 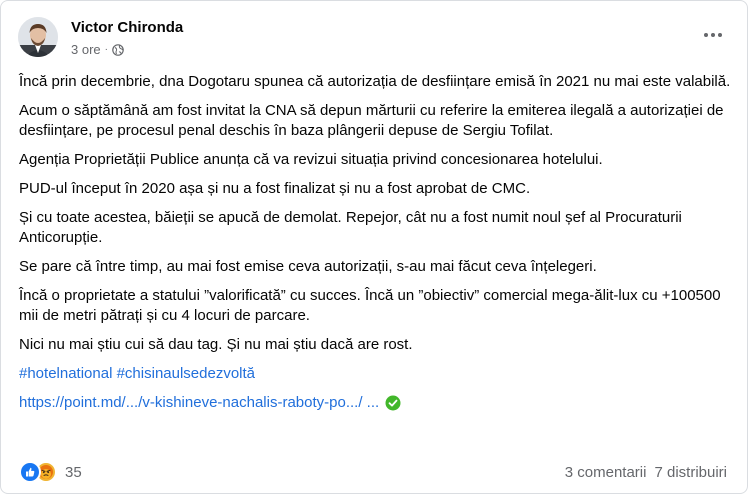 I want to click on timestamp: 3 ore, so click(x=86, y=49).